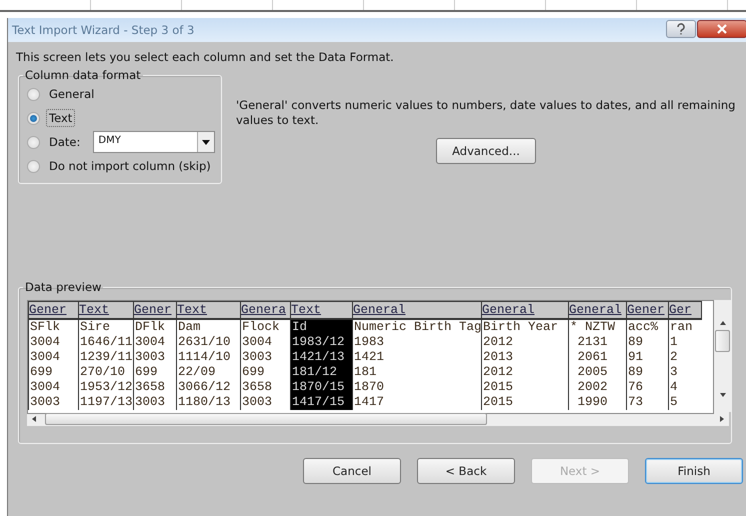 Image resolution: width=746 pixels, height=516 pixels. What do you see at coordinates (130, 166) in the screenshot?
I see `option-label: Do not import column (skip)` at bounding box center [130, 166].